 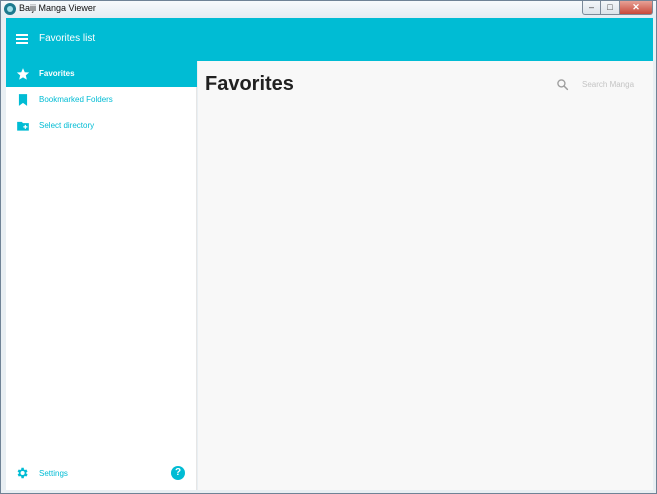 I want to click on sidebar-item-bookmarked-folders: Bookmarked Folders, so click(x=101, y=100).